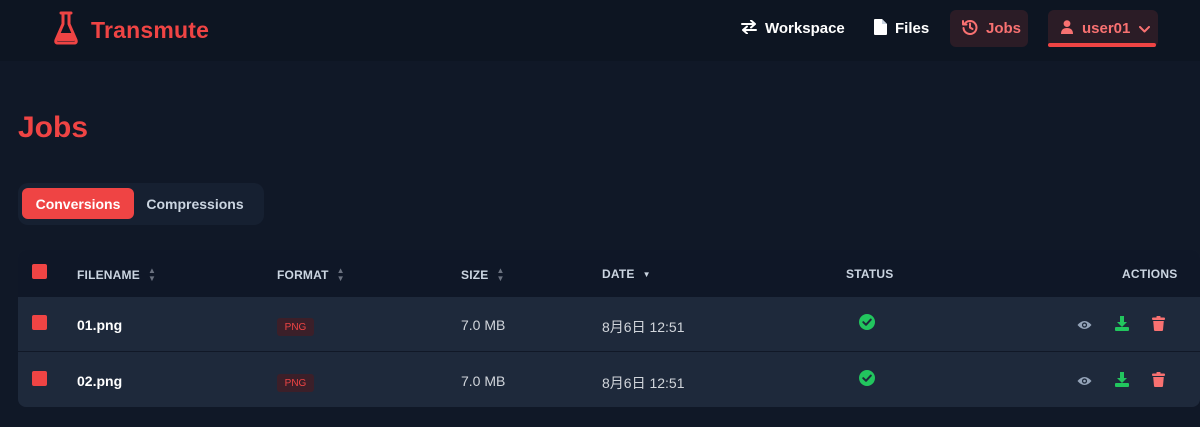 The image size is (1200, 427). What do you see at coordinates (1106, 28) in the screenshot?
I see `username: user01` at bounding box center [1106, 28].